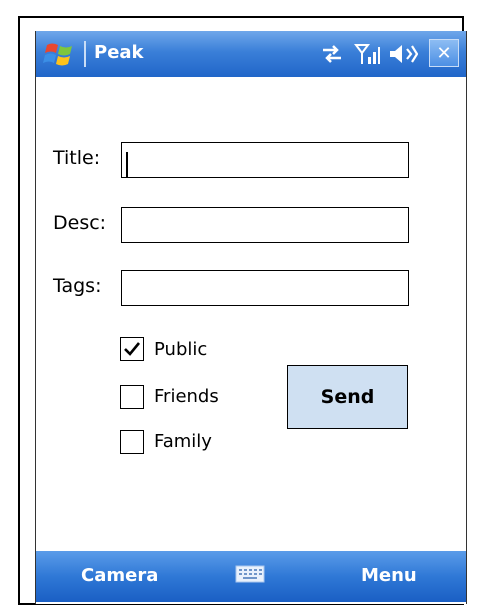 This screenshot has width=482, height=609. Describe the element at coordinates (332, 54) in the screenshot. I see `connectivity-icon` at that location.